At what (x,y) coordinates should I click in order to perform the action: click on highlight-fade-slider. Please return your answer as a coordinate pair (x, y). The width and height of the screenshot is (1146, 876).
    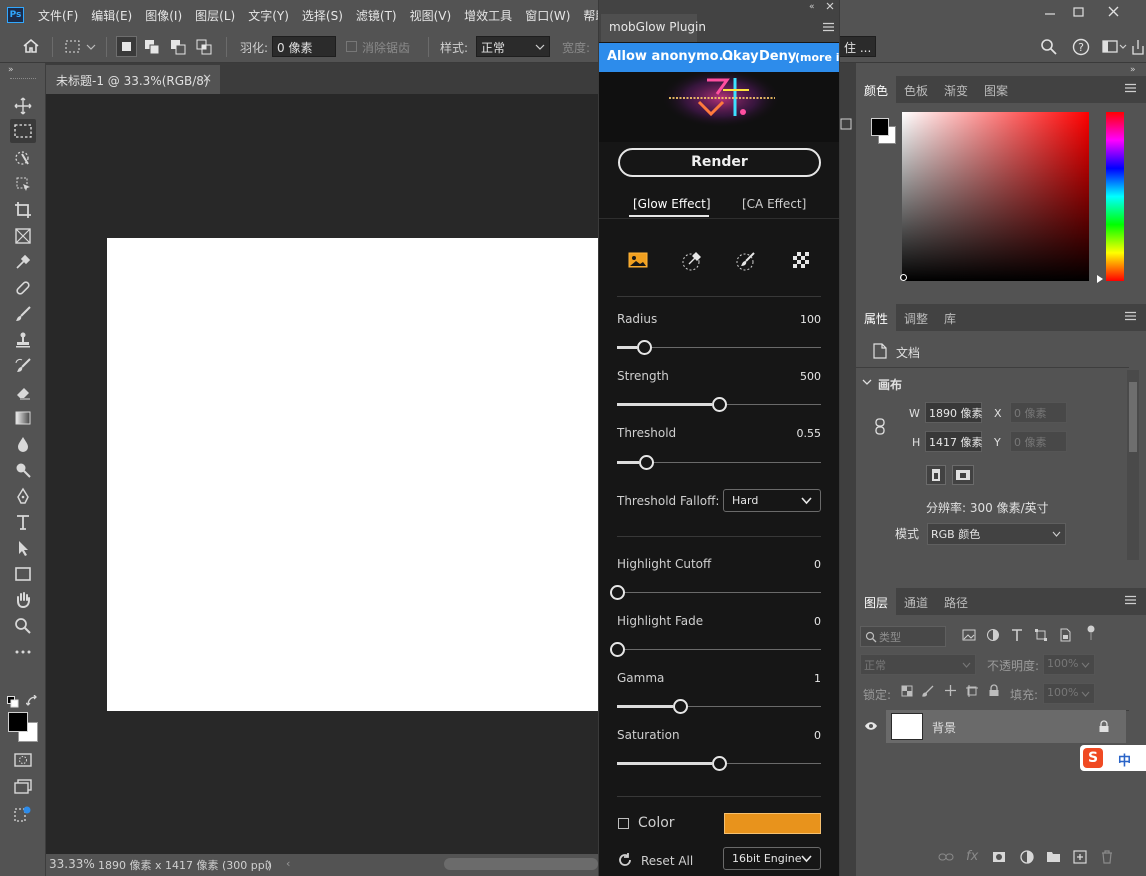
    Looking at the image, I should click on (715, 649).